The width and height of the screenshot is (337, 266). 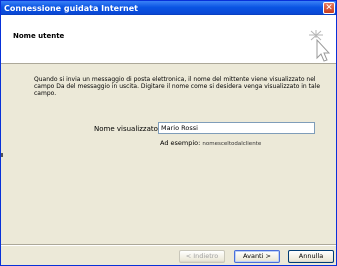 What do you see at coordinates (257, 256) in the screenshot?
I see `next-button: Avanti >` at bounding box center [257, 256].